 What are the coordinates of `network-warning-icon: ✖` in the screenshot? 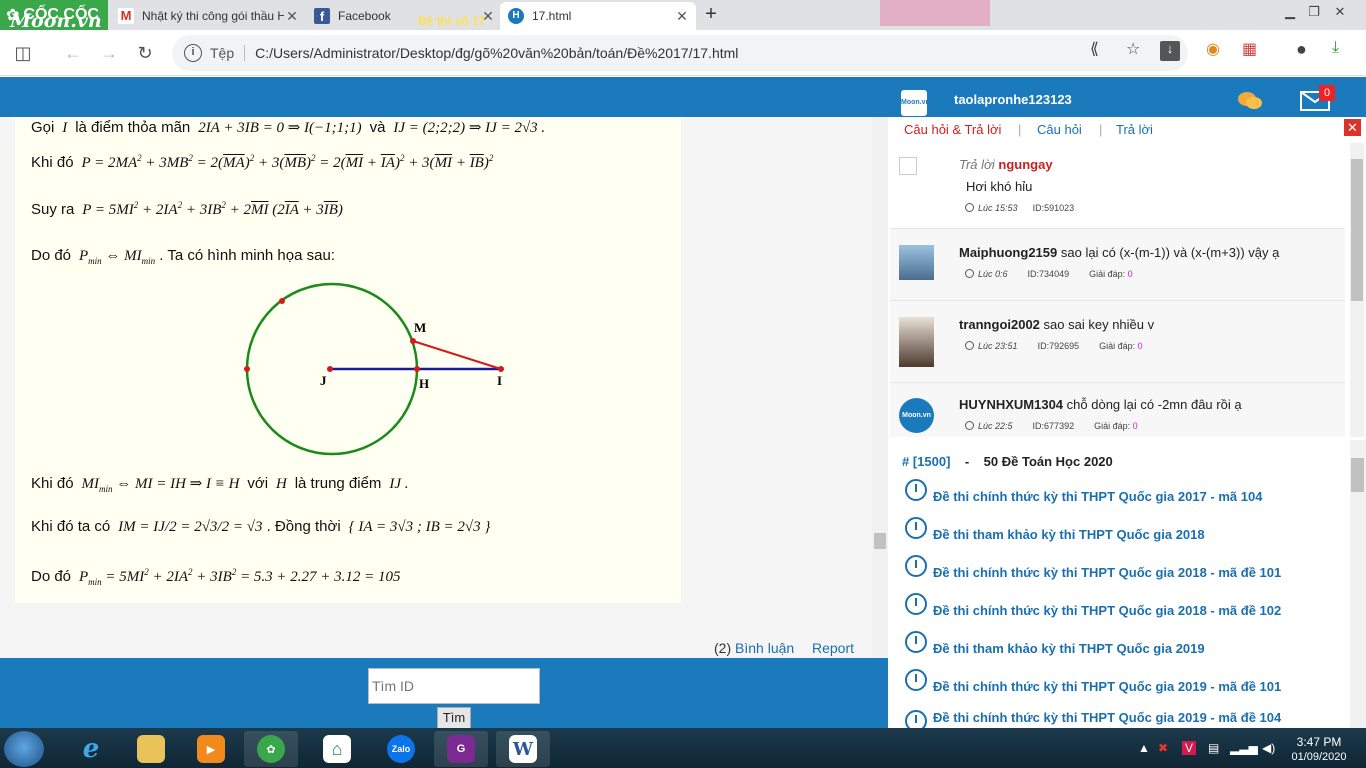 It's located at (1163, 748).